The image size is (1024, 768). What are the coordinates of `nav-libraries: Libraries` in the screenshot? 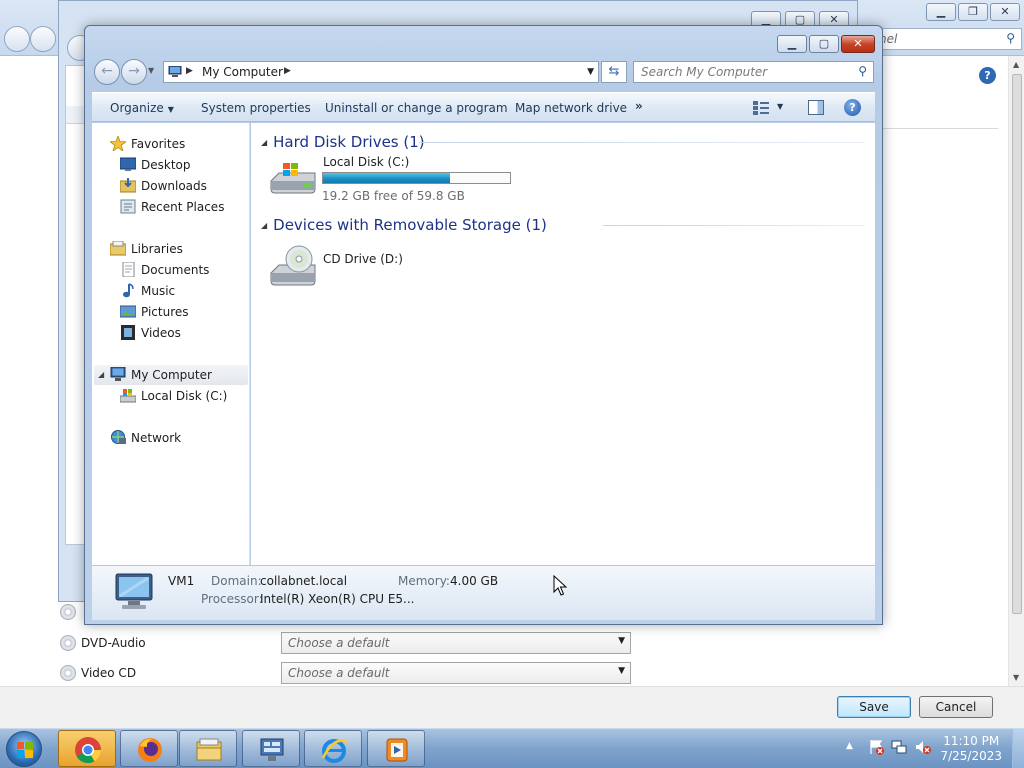 It's located at (175, 249).